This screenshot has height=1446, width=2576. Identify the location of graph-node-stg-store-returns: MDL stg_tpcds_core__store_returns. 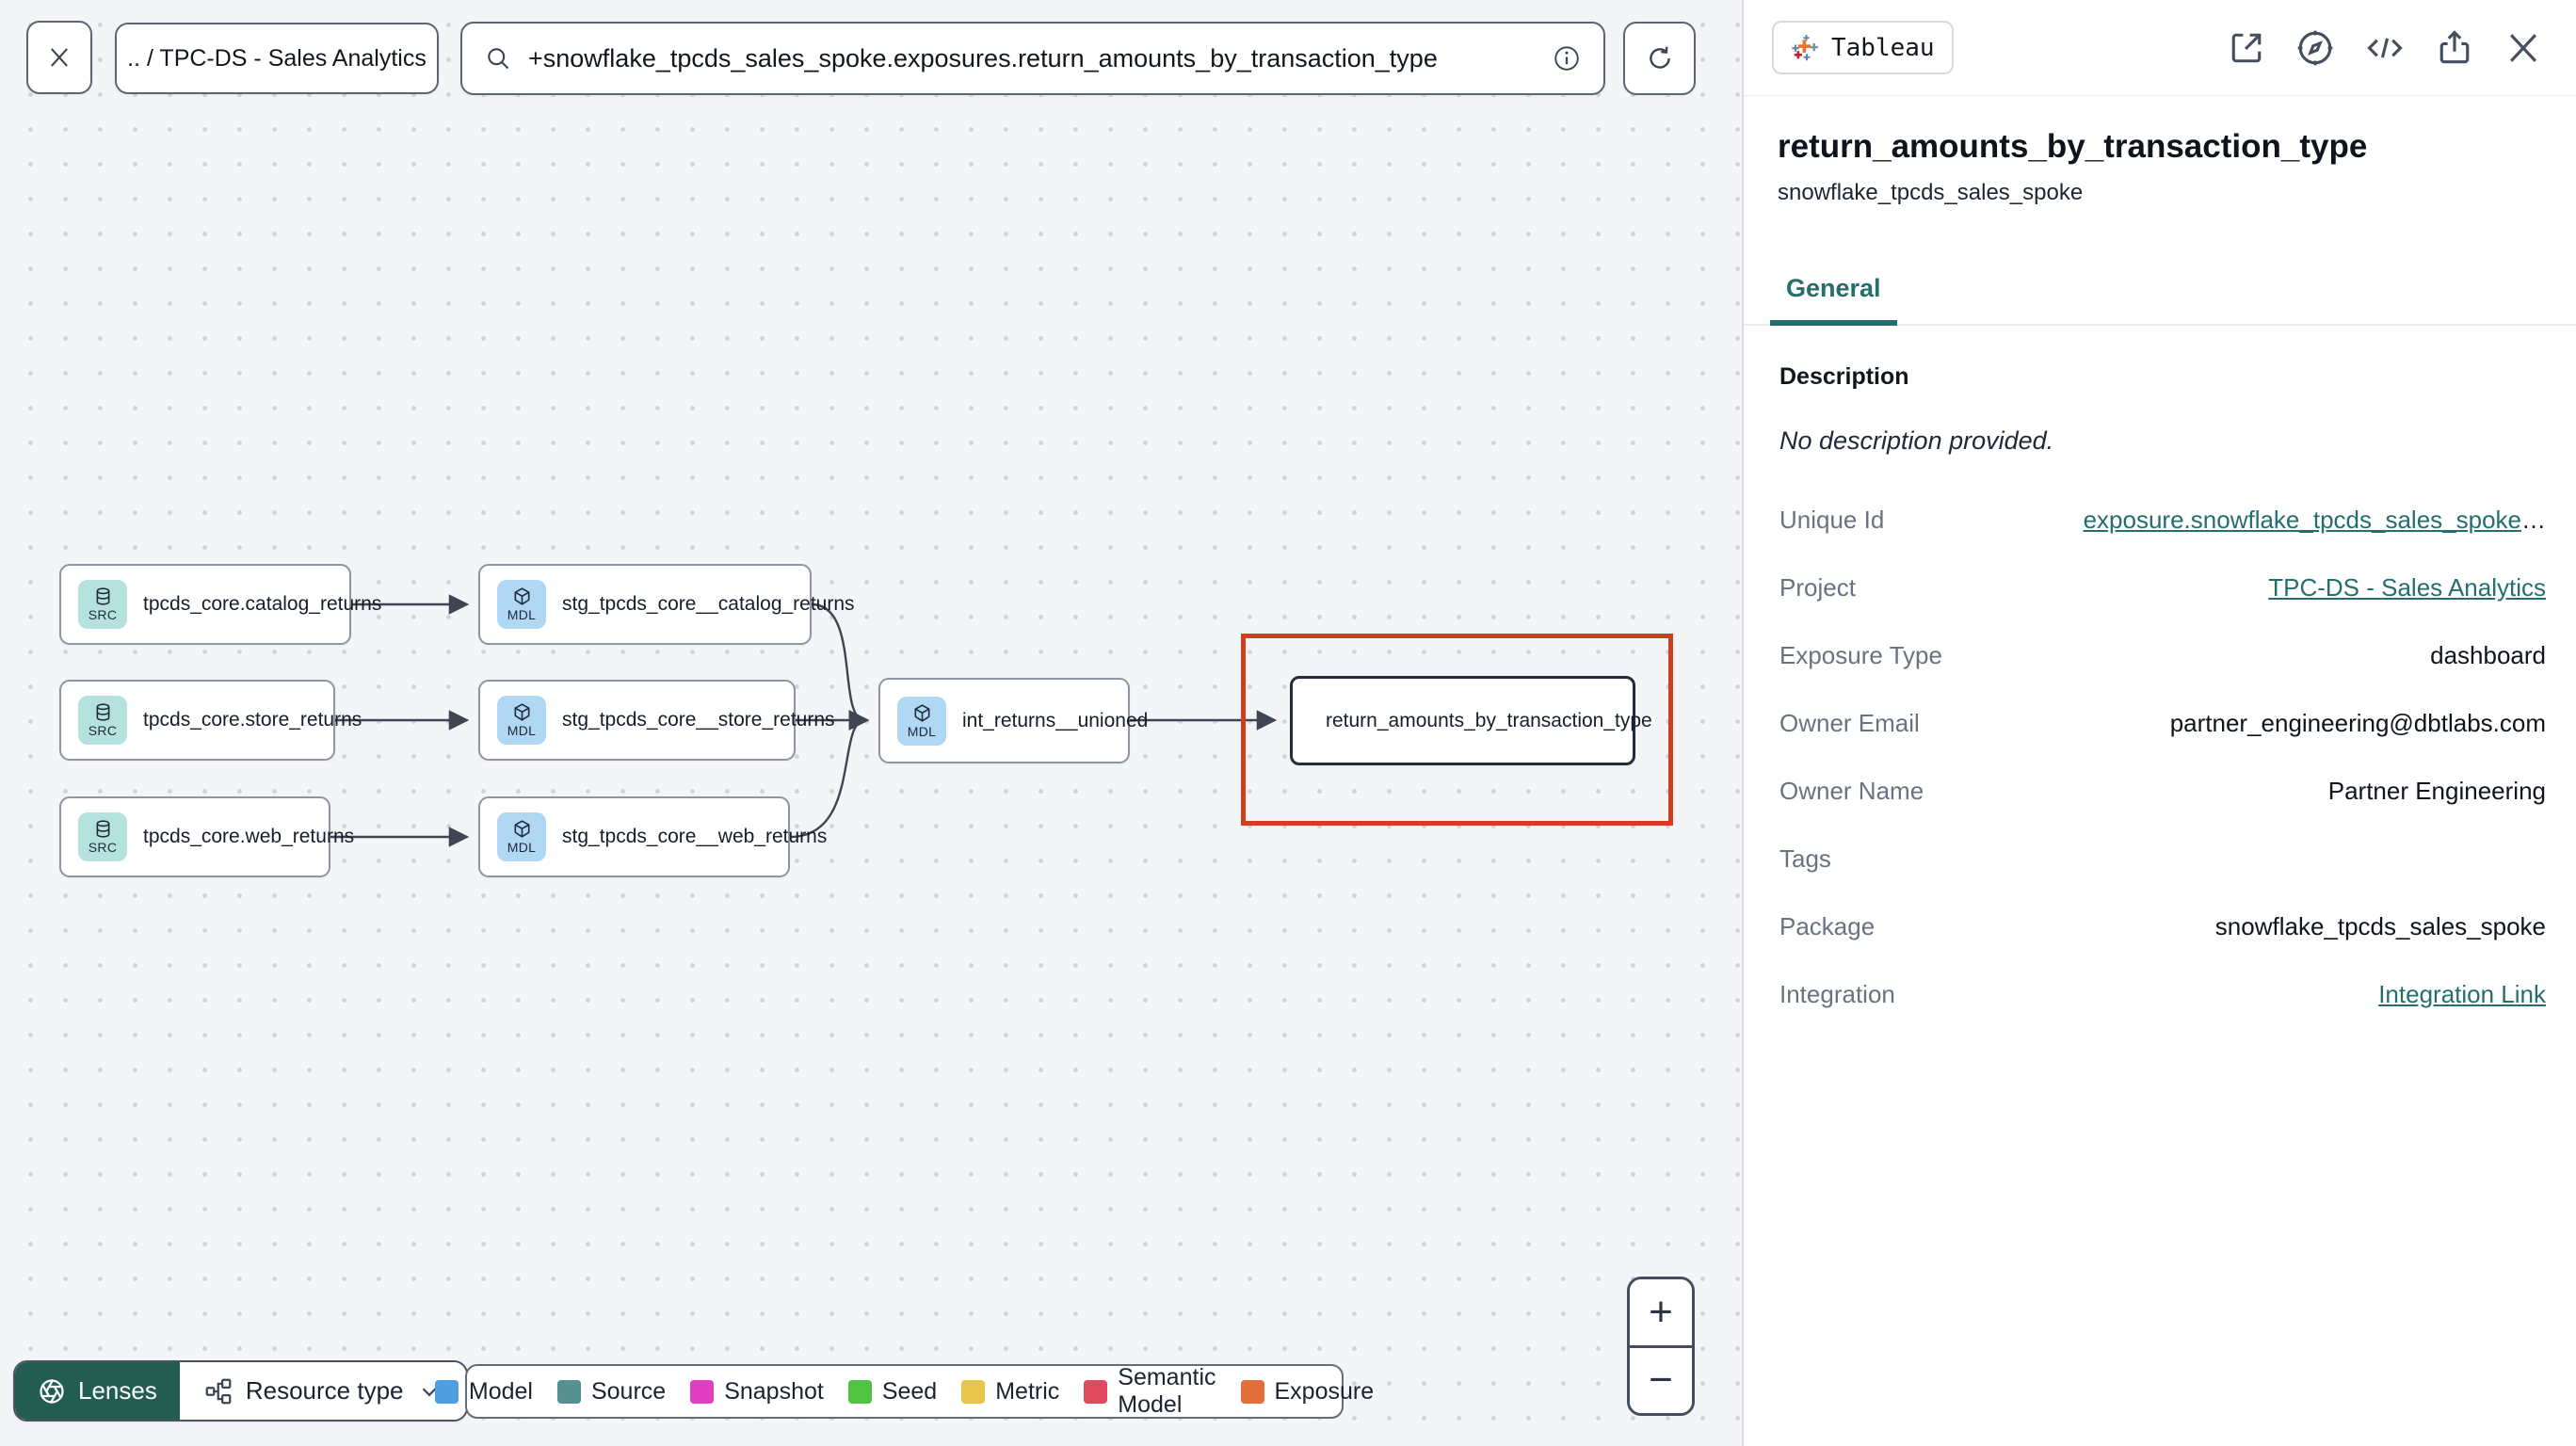
(656, 720).